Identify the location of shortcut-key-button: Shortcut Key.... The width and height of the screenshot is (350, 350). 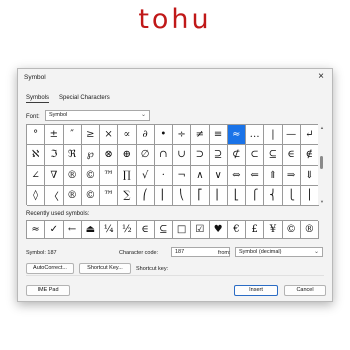
(105, 268).